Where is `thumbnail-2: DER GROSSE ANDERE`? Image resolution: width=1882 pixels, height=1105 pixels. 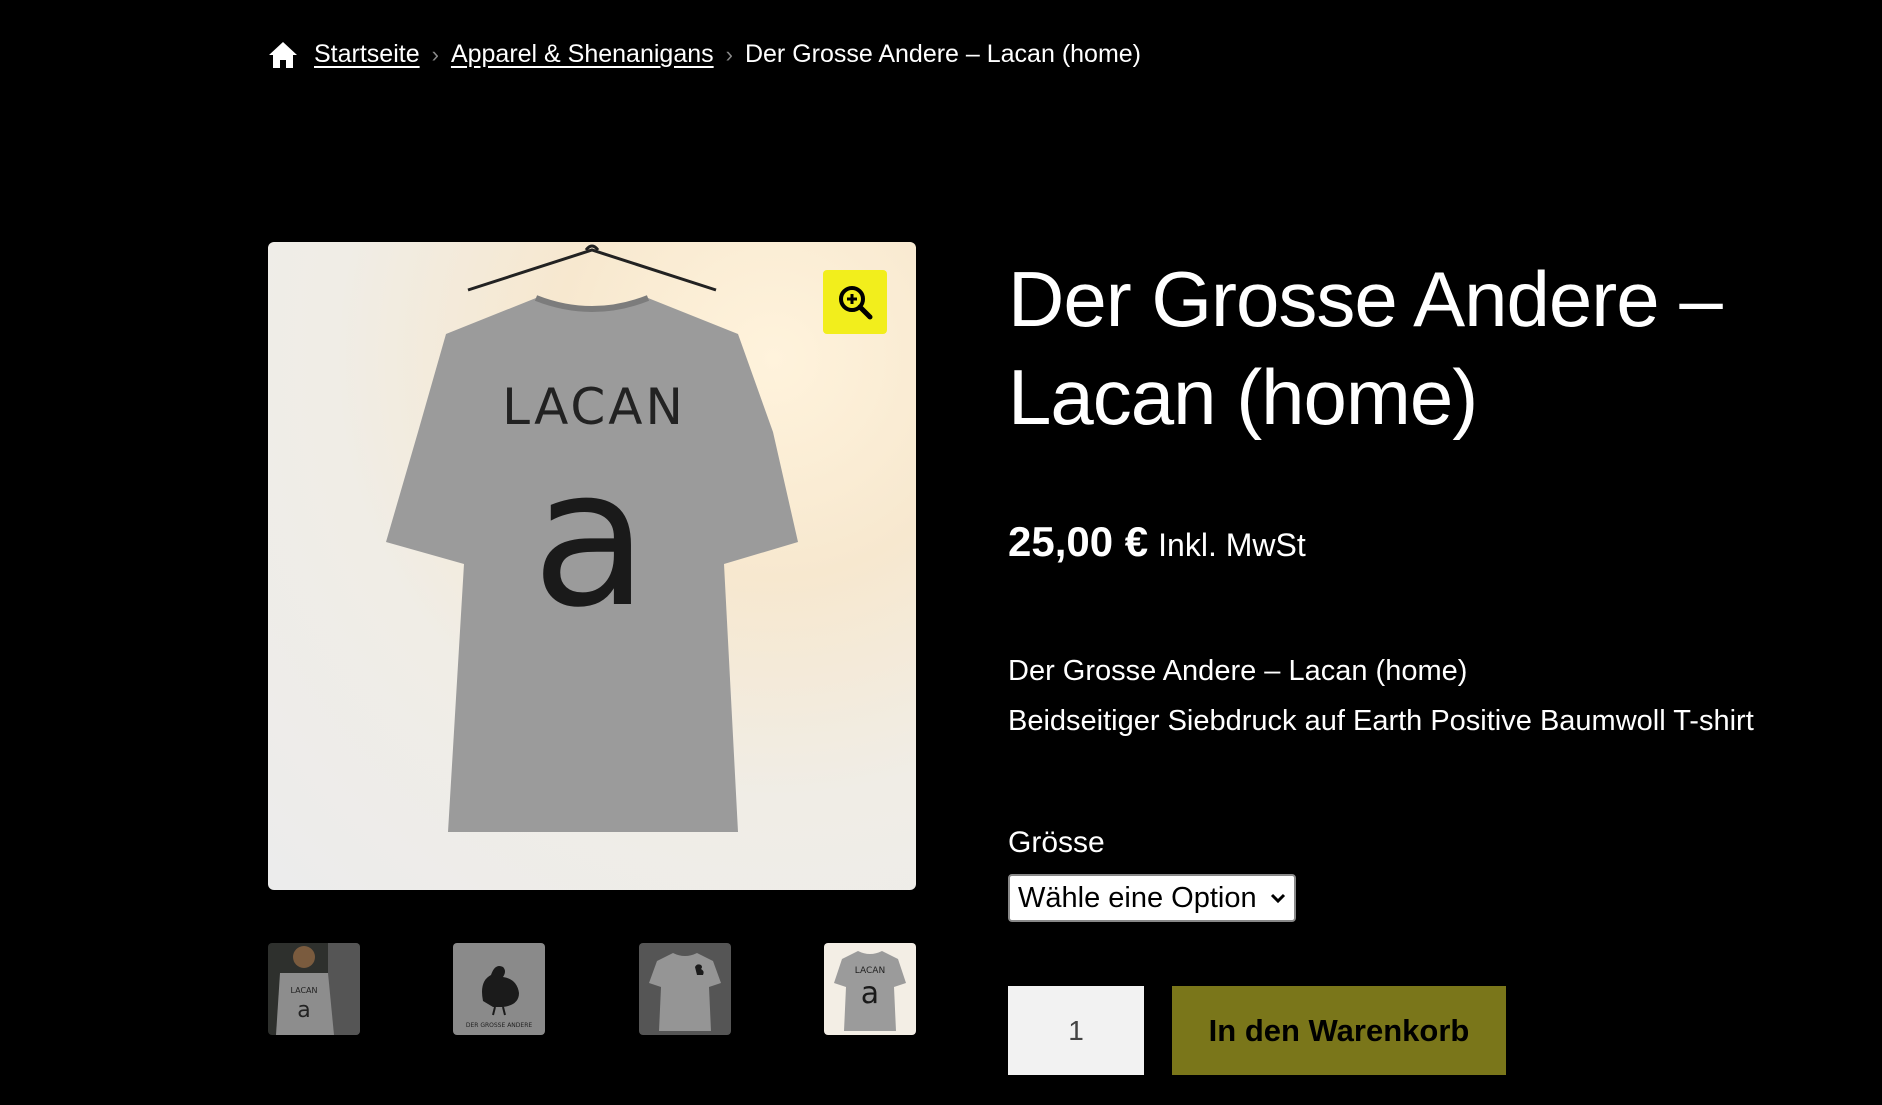 thumbnail-2: DER GROSSE ANDERE is located at coordinates (499, 989).